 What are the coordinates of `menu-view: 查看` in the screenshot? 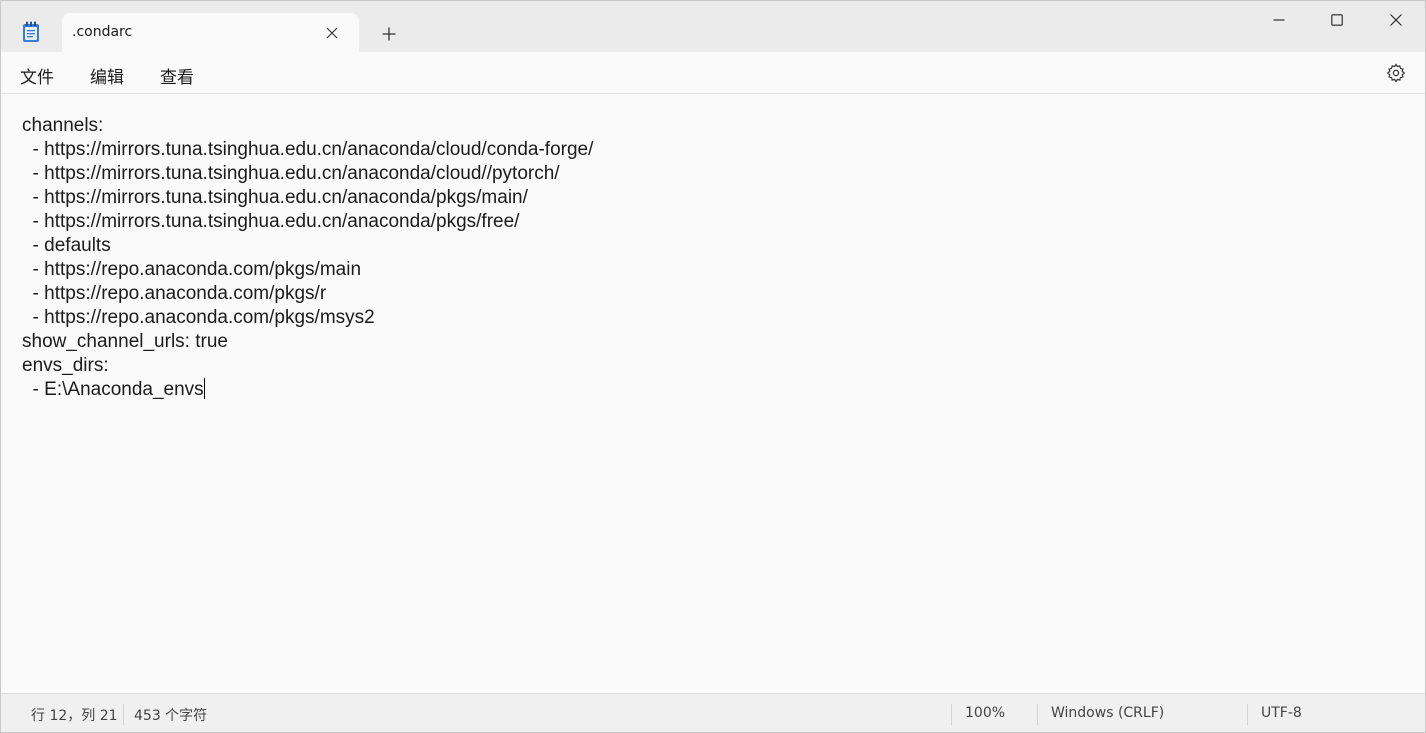 It's located at (177, 75).